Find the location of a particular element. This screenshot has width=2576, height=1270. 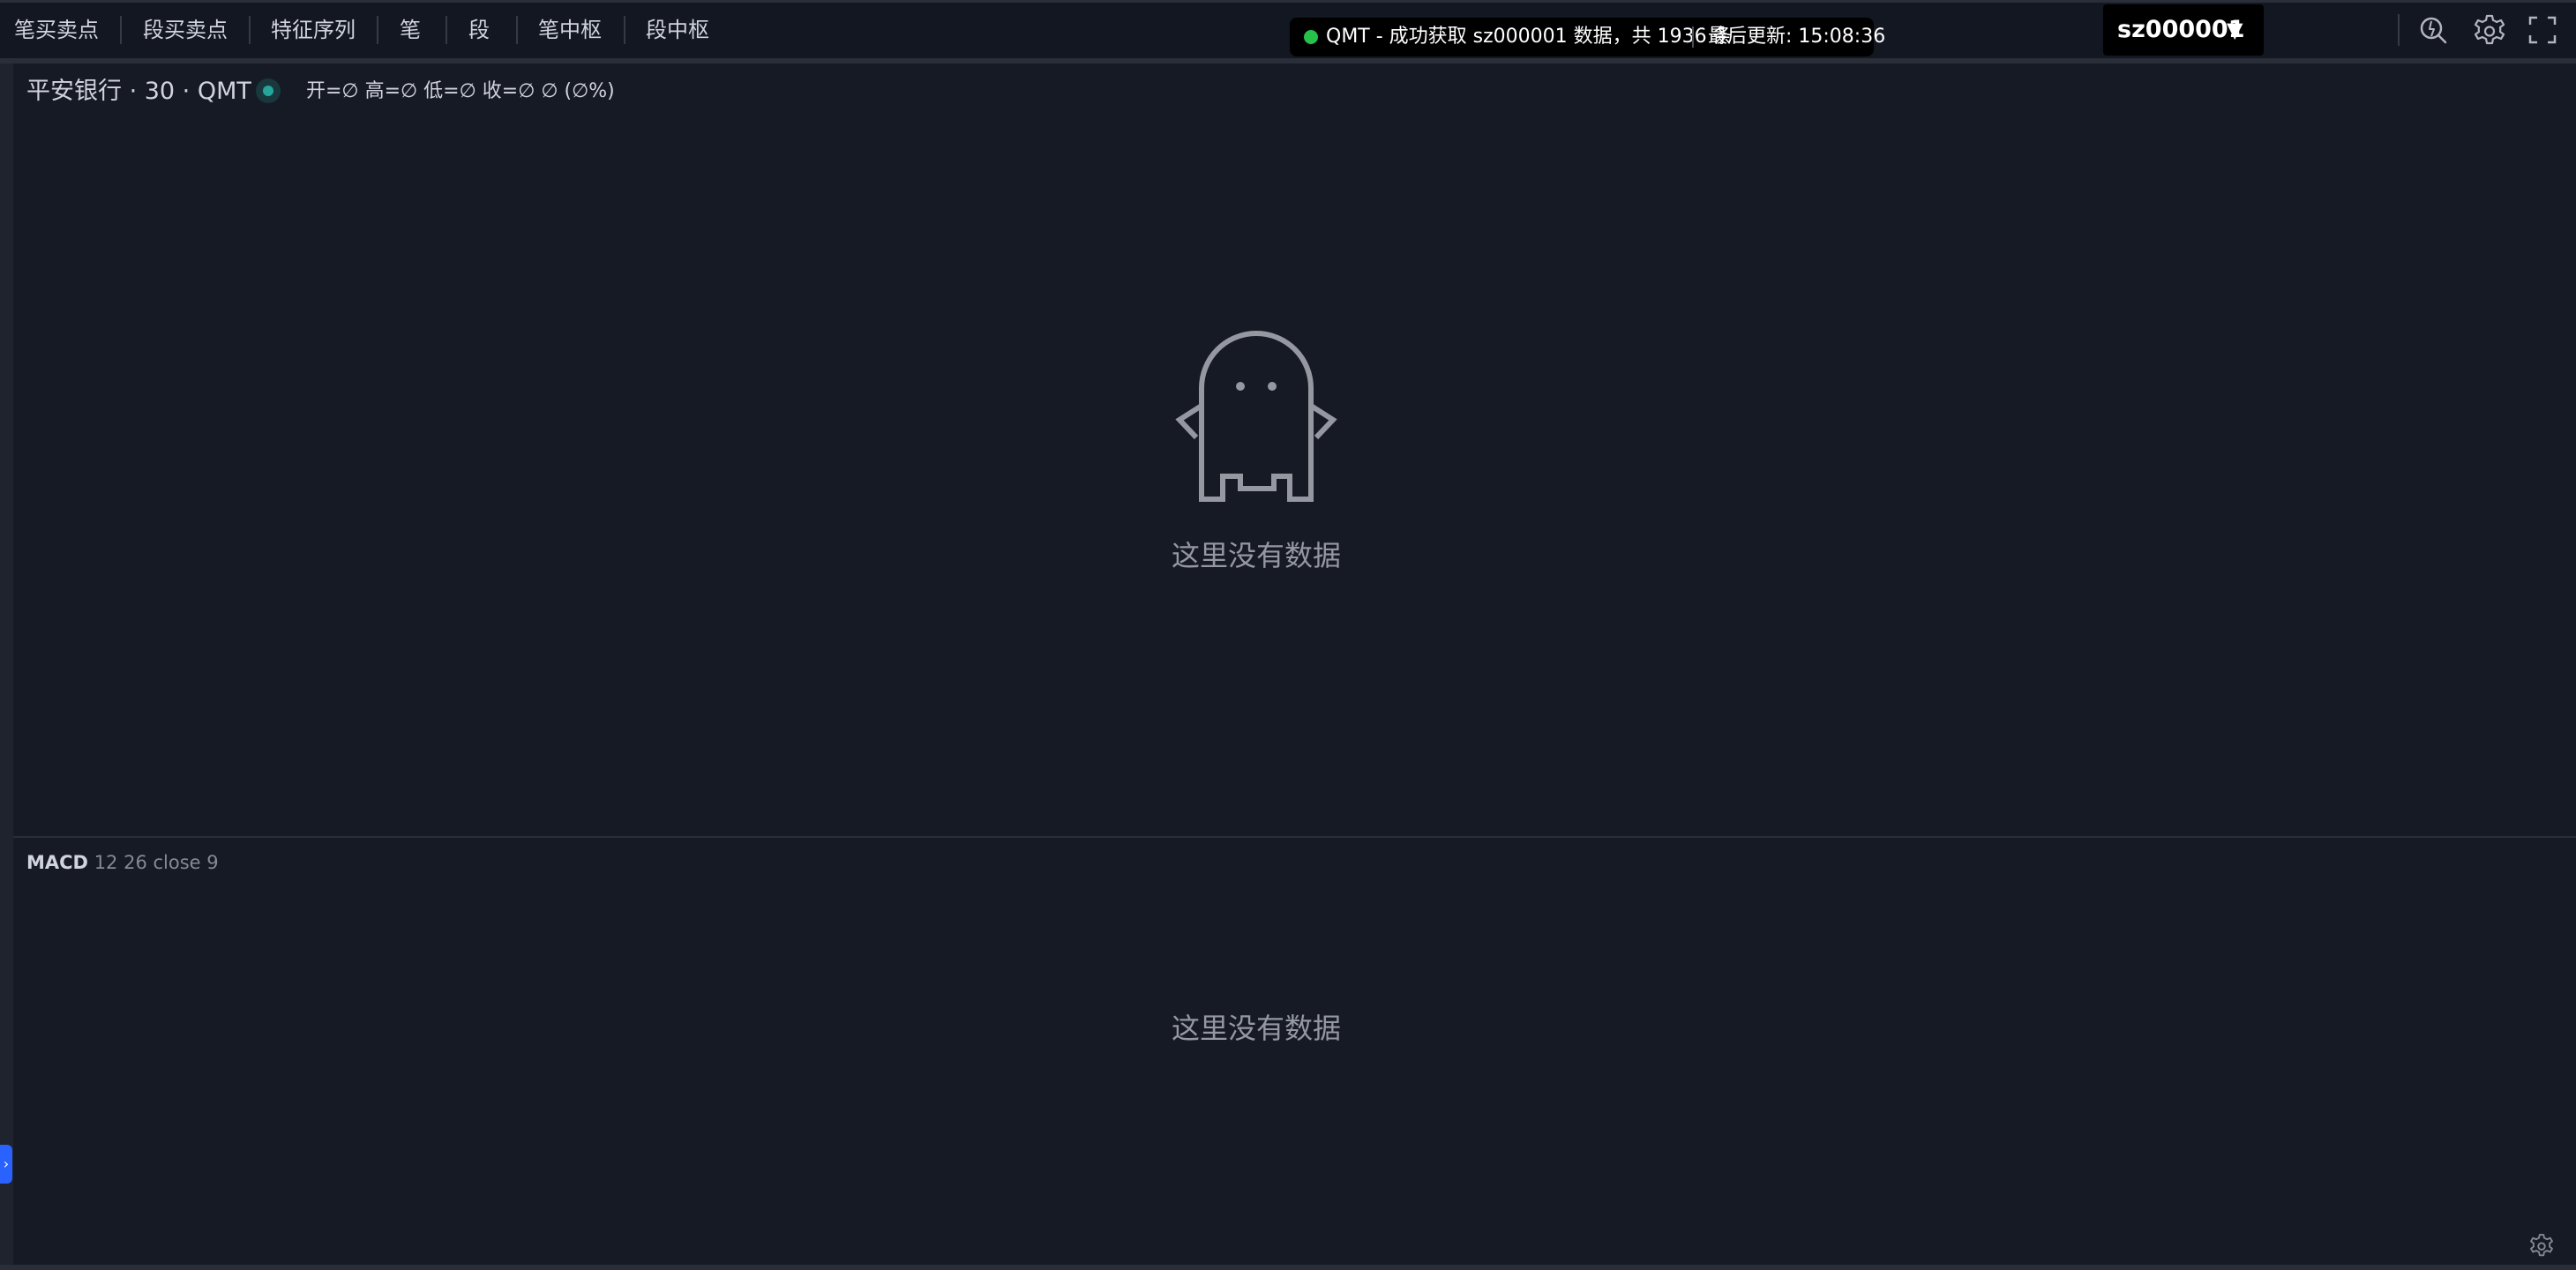

status-divider is located at coordinates (1693, 37).